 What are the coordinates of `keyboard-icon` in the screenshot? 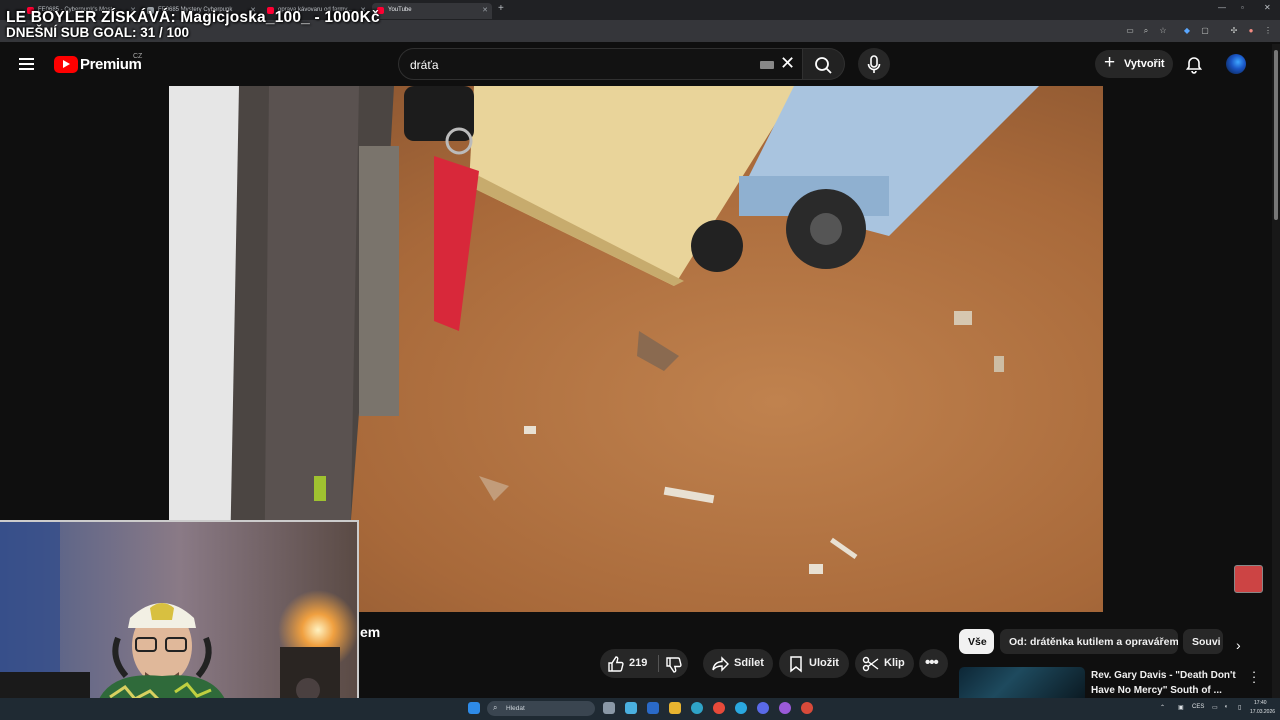 It's located at (767, 65).